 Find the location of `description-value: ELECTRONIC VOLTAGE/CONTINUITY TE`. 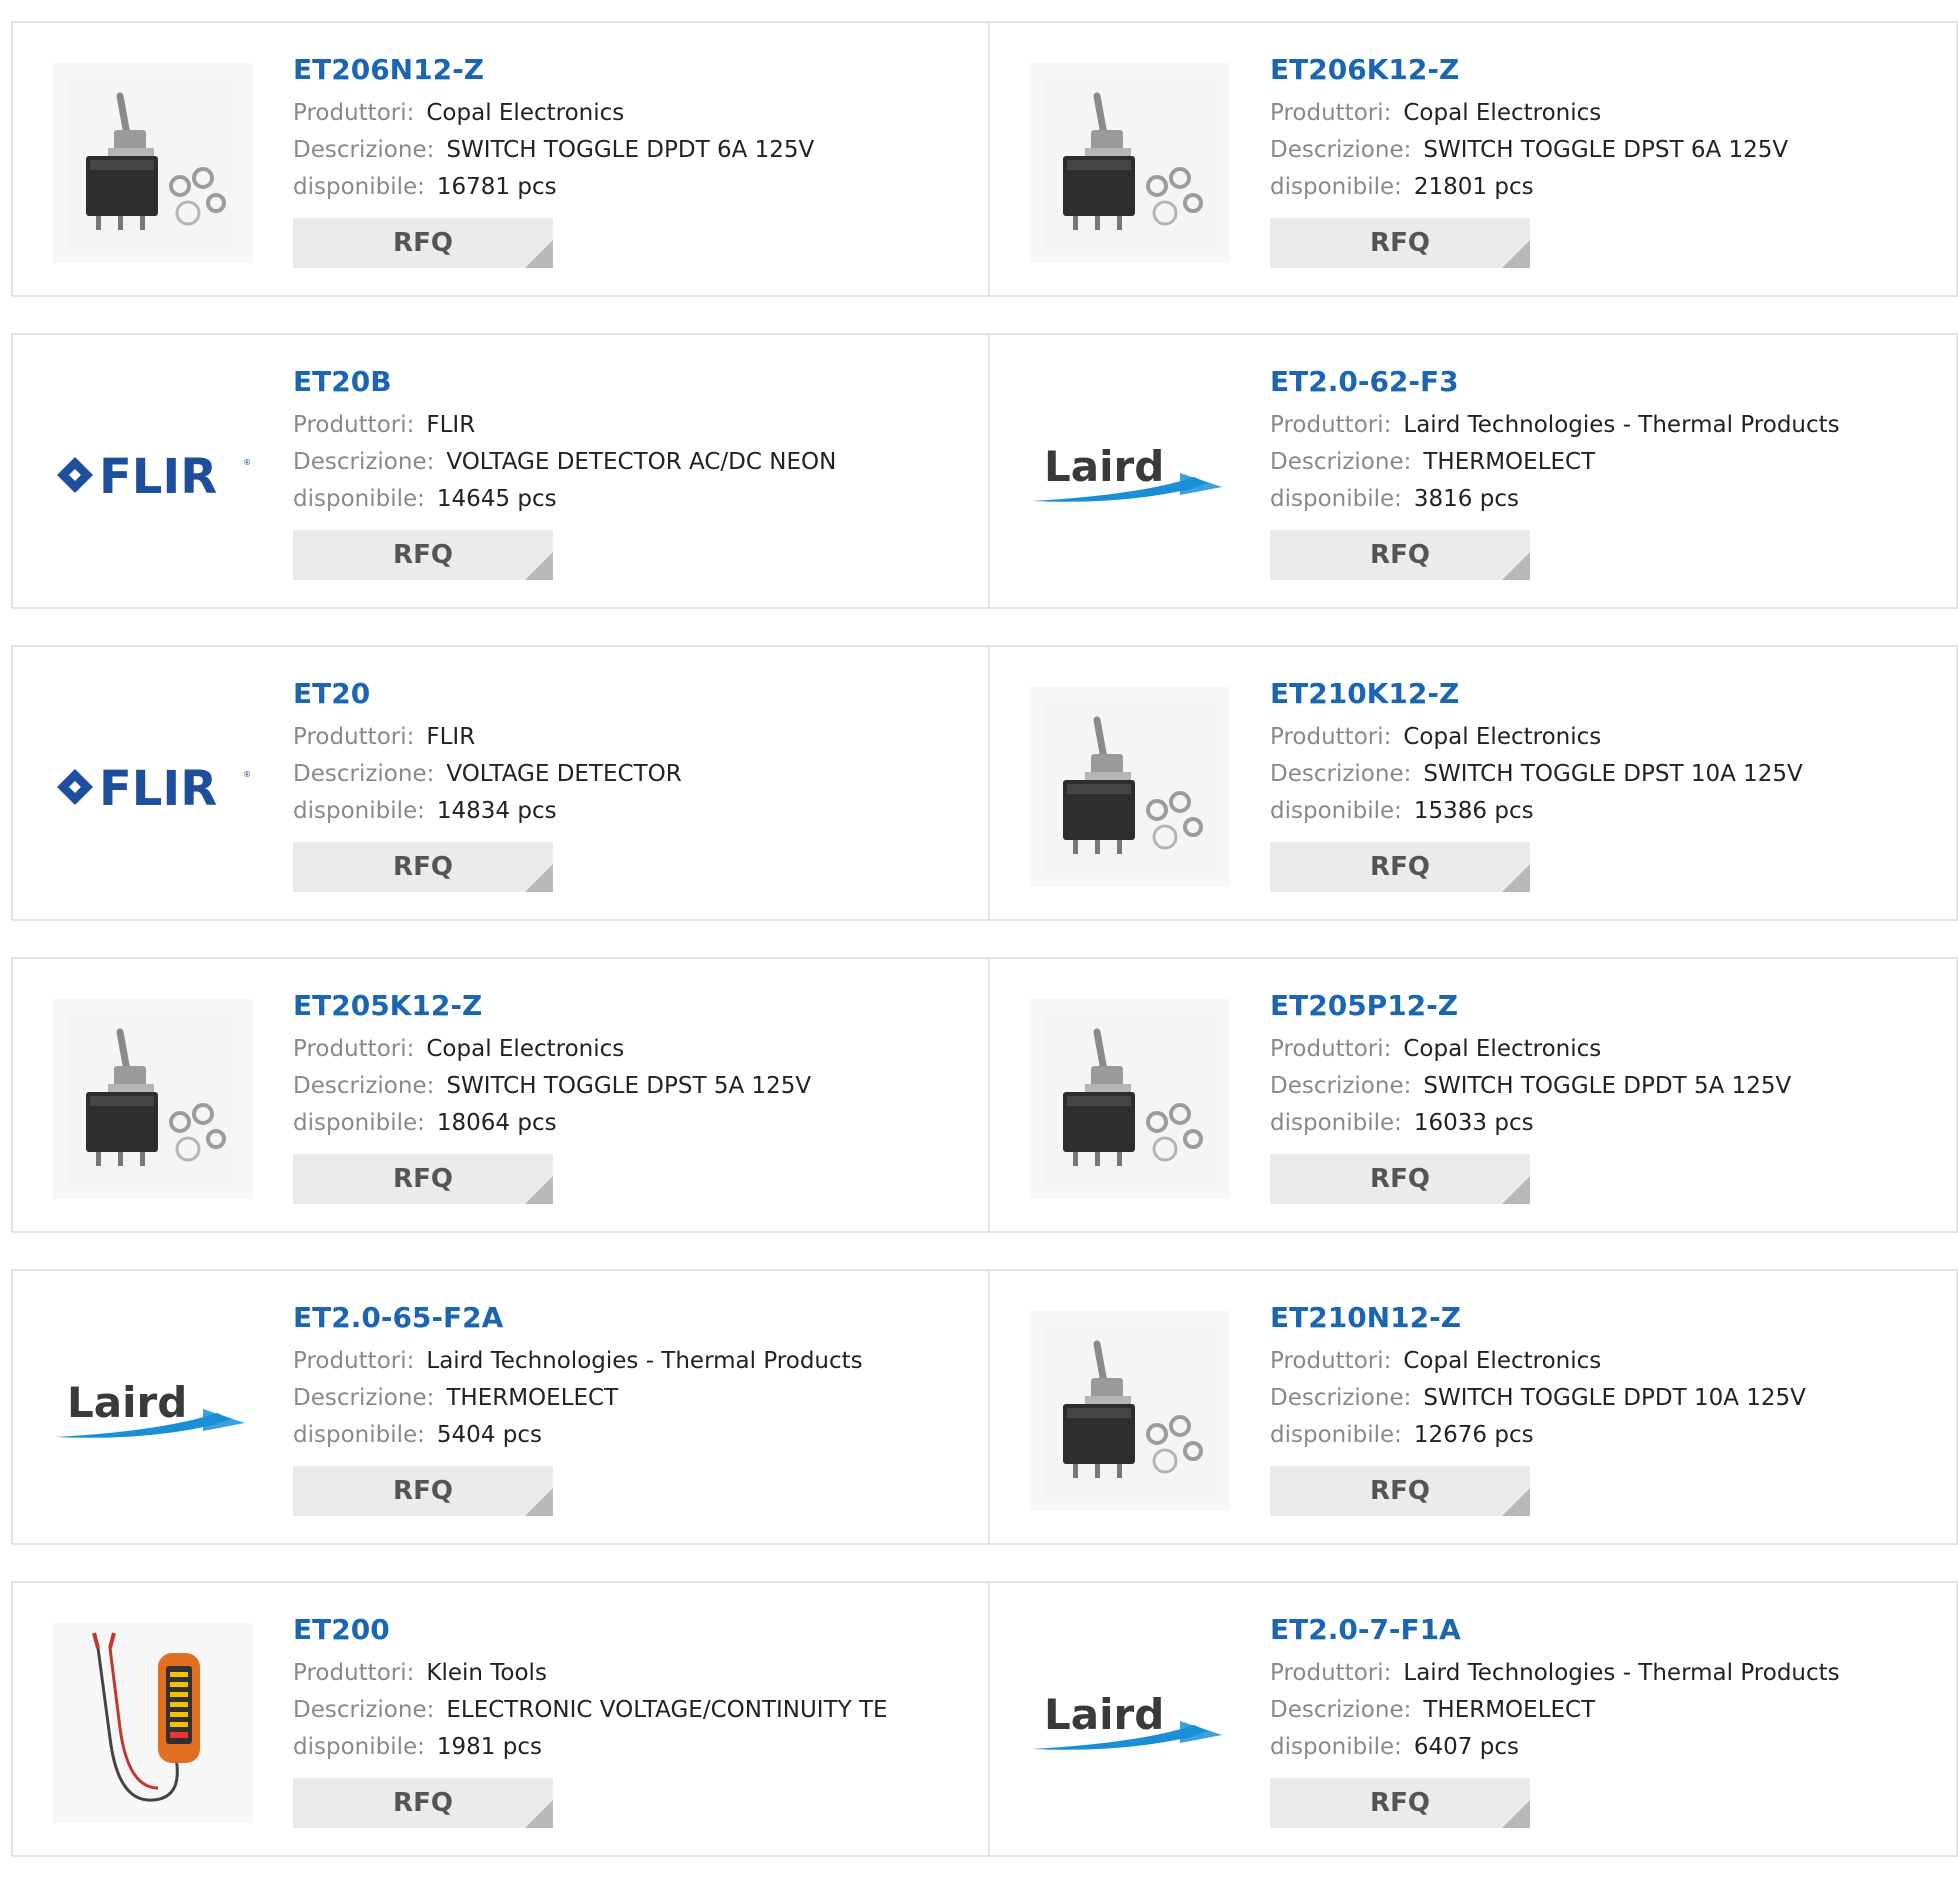

description-value: ELECTRONIC VOLTAGE/CONTINUITY TE is located at coordinates (667, 1710).